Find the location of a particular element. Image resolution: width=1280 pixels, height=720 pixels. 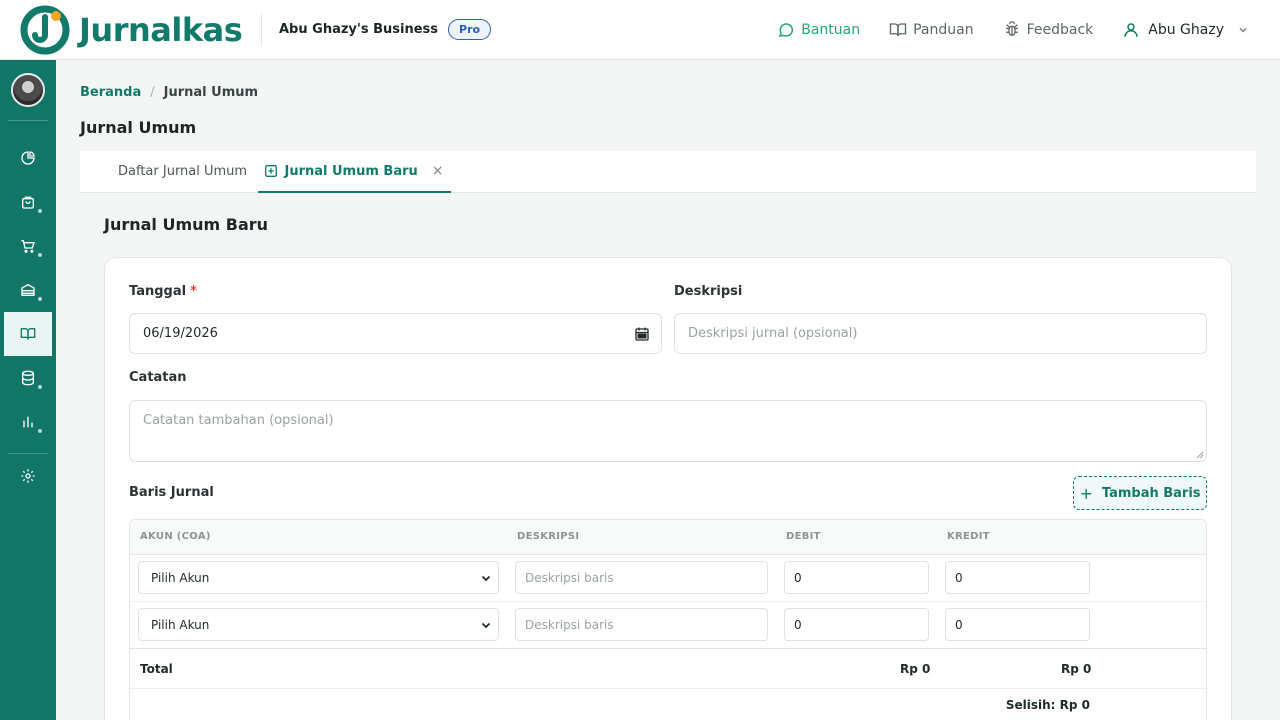

bank-icon is located at coordinates (28, 289).